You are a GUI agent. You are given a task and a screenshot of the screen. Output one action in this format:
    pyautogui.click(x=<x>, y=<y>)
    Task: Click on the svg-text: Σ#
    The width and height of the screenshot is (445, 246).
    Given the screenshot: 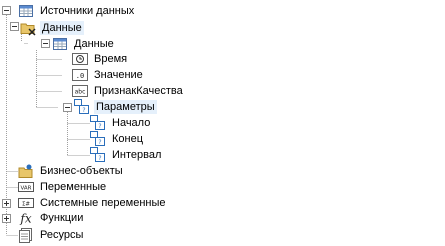 What is the action you would take?
    pyautogui.click(x=26, y=205)
    